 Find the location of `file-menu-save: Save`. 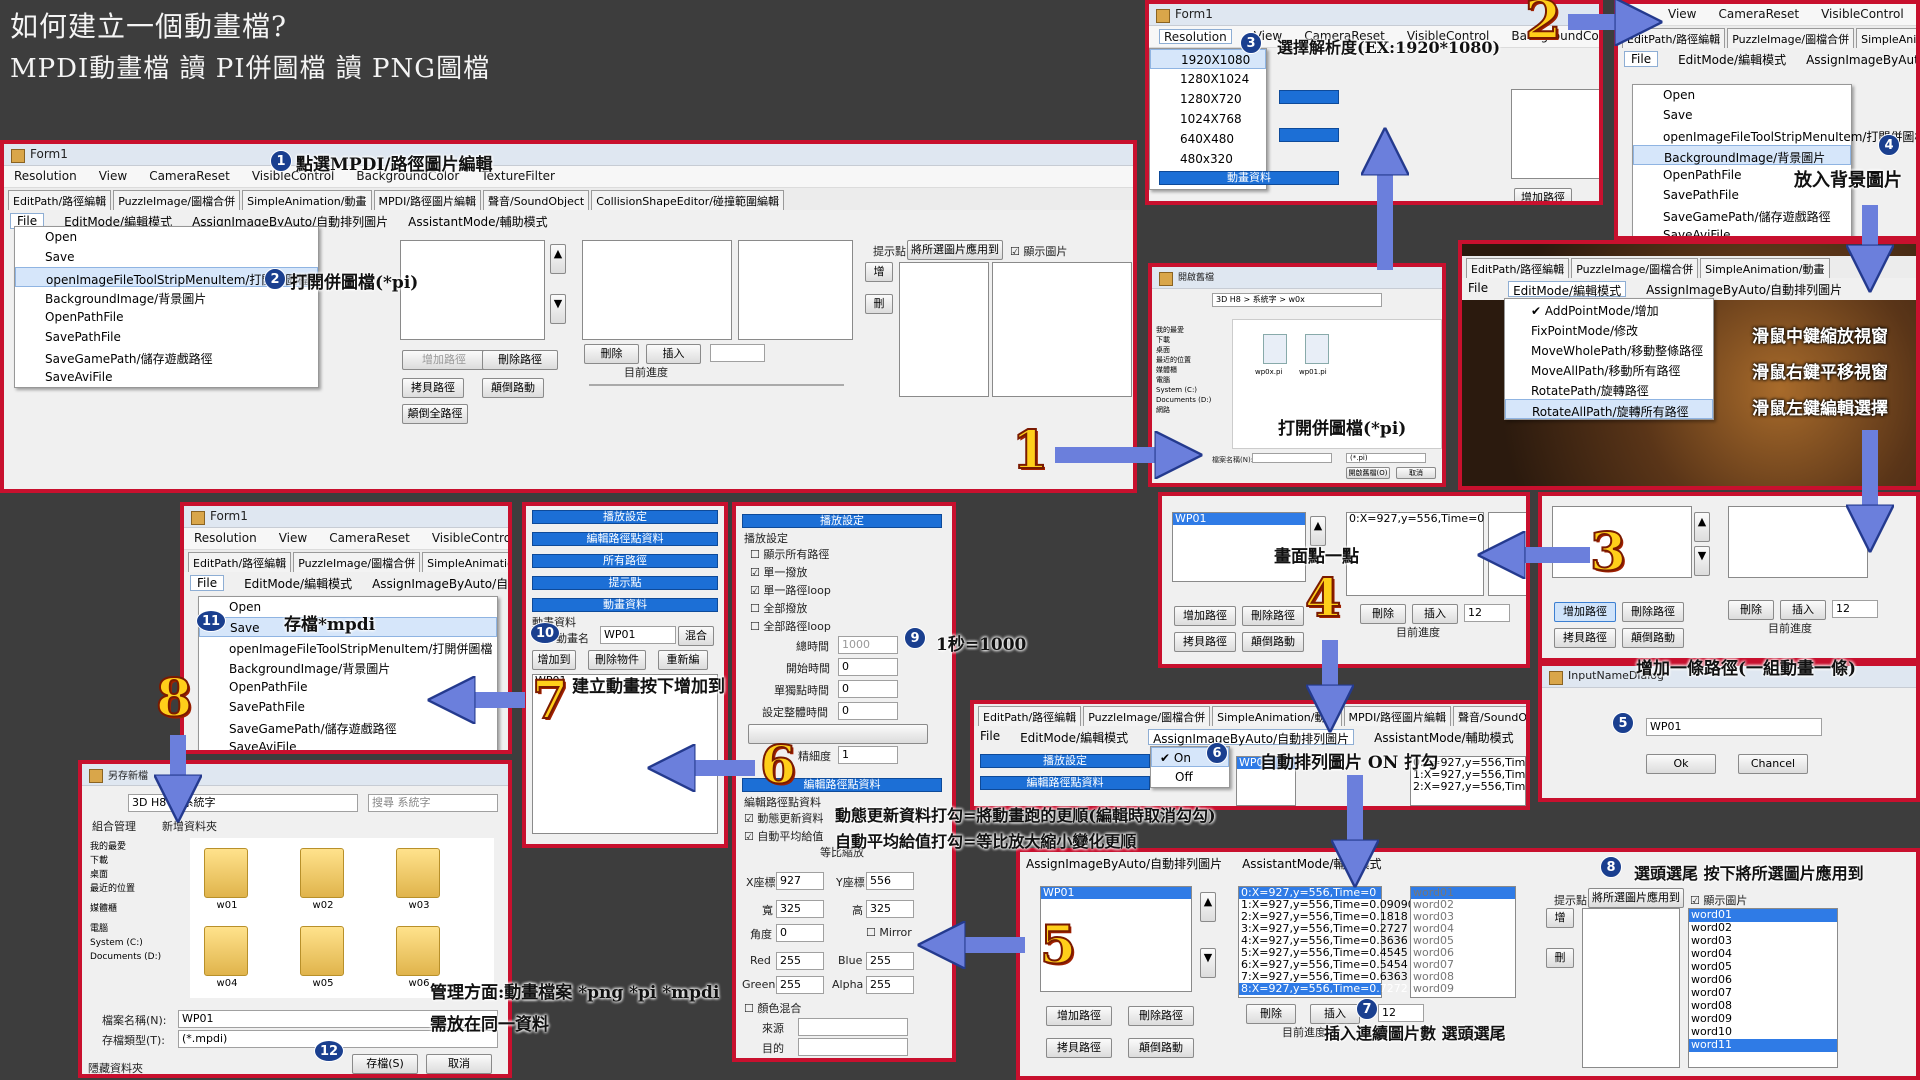

file-menu-save: Save is located at coordinates (166, 257).